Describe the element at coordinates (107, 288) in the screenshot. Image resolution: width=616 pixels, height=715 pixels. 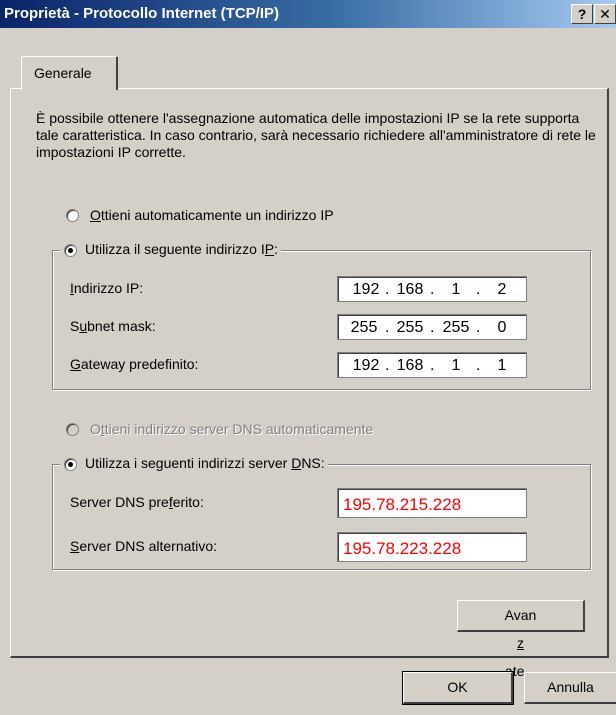
I see `ip-address-label: Indirizzo IP:` at that location.